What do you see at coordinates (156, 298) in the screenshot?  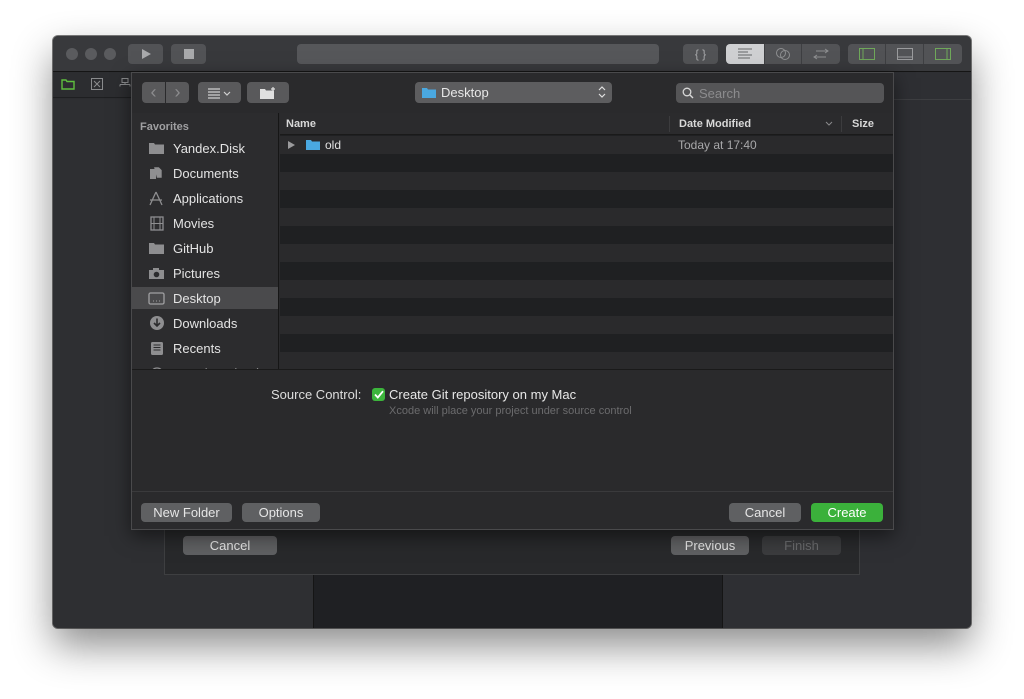 I see `desktop-icon` at bounding box center [156, 298].